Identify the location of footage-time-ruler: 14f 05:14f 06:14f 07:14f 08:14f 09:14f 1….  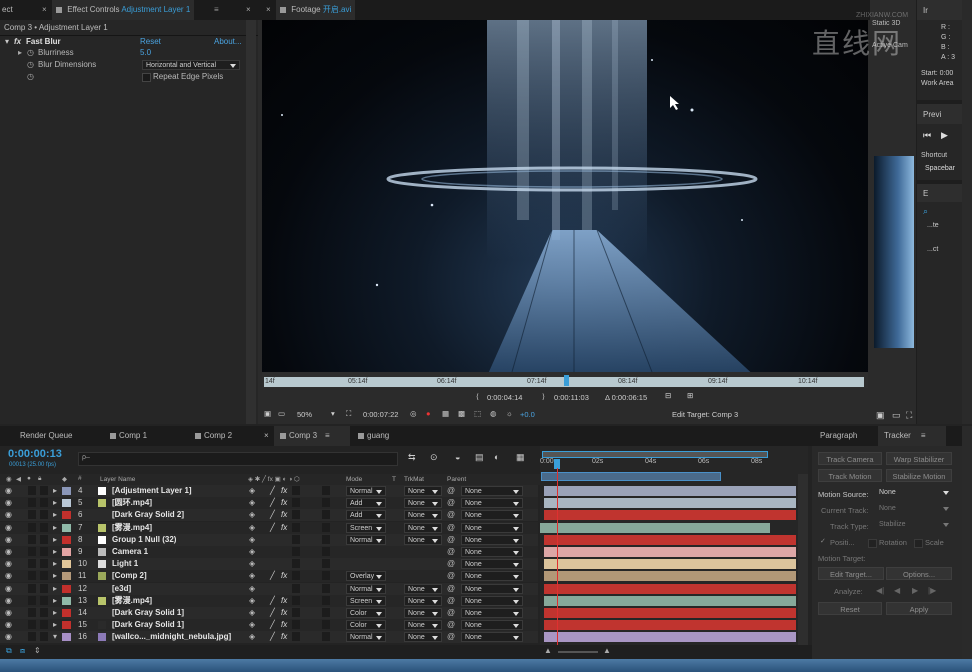
(565, 380).